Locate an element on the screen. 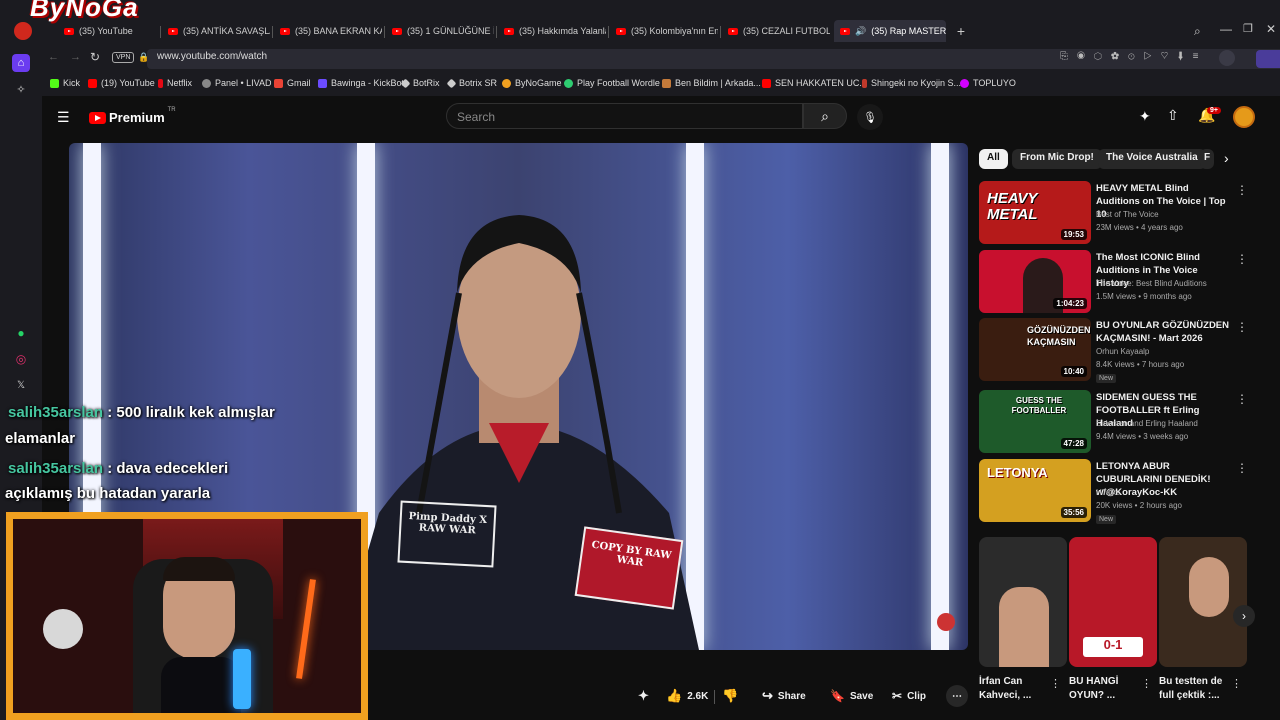  thumbnail-text: GÖZÜNÜZDEN KAÇMASIN is located at coordinates (1059, 336).